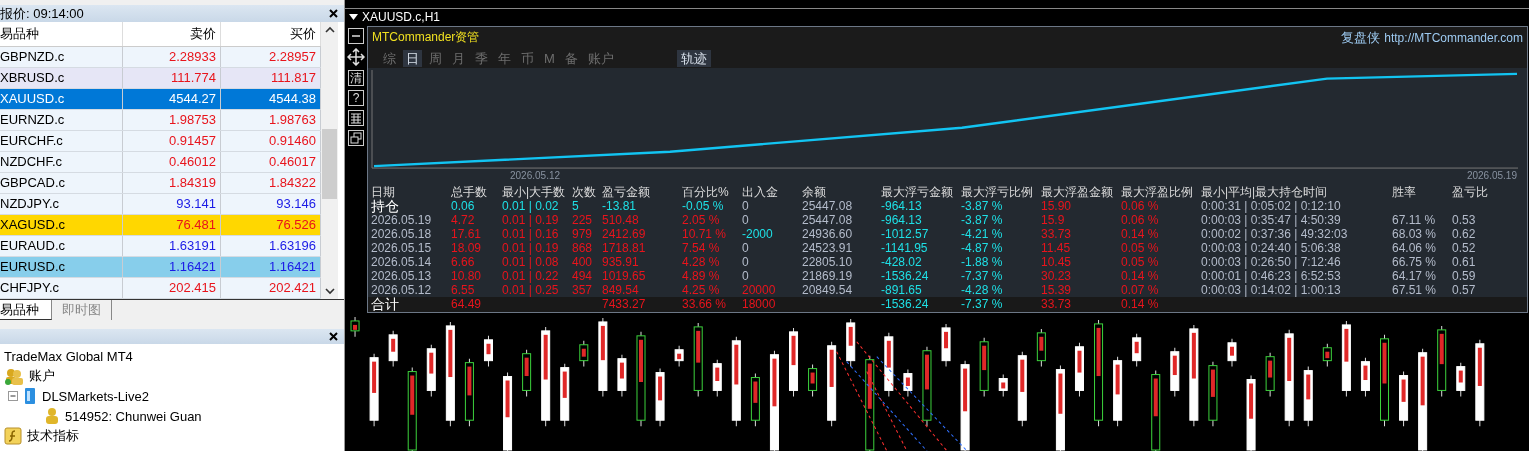 The width and height of the screenshot is (1529, 451). What do you see at coordinates (13, 396) in the screenshot?
I see `collapse-icon` at bounding box center [13, 396].